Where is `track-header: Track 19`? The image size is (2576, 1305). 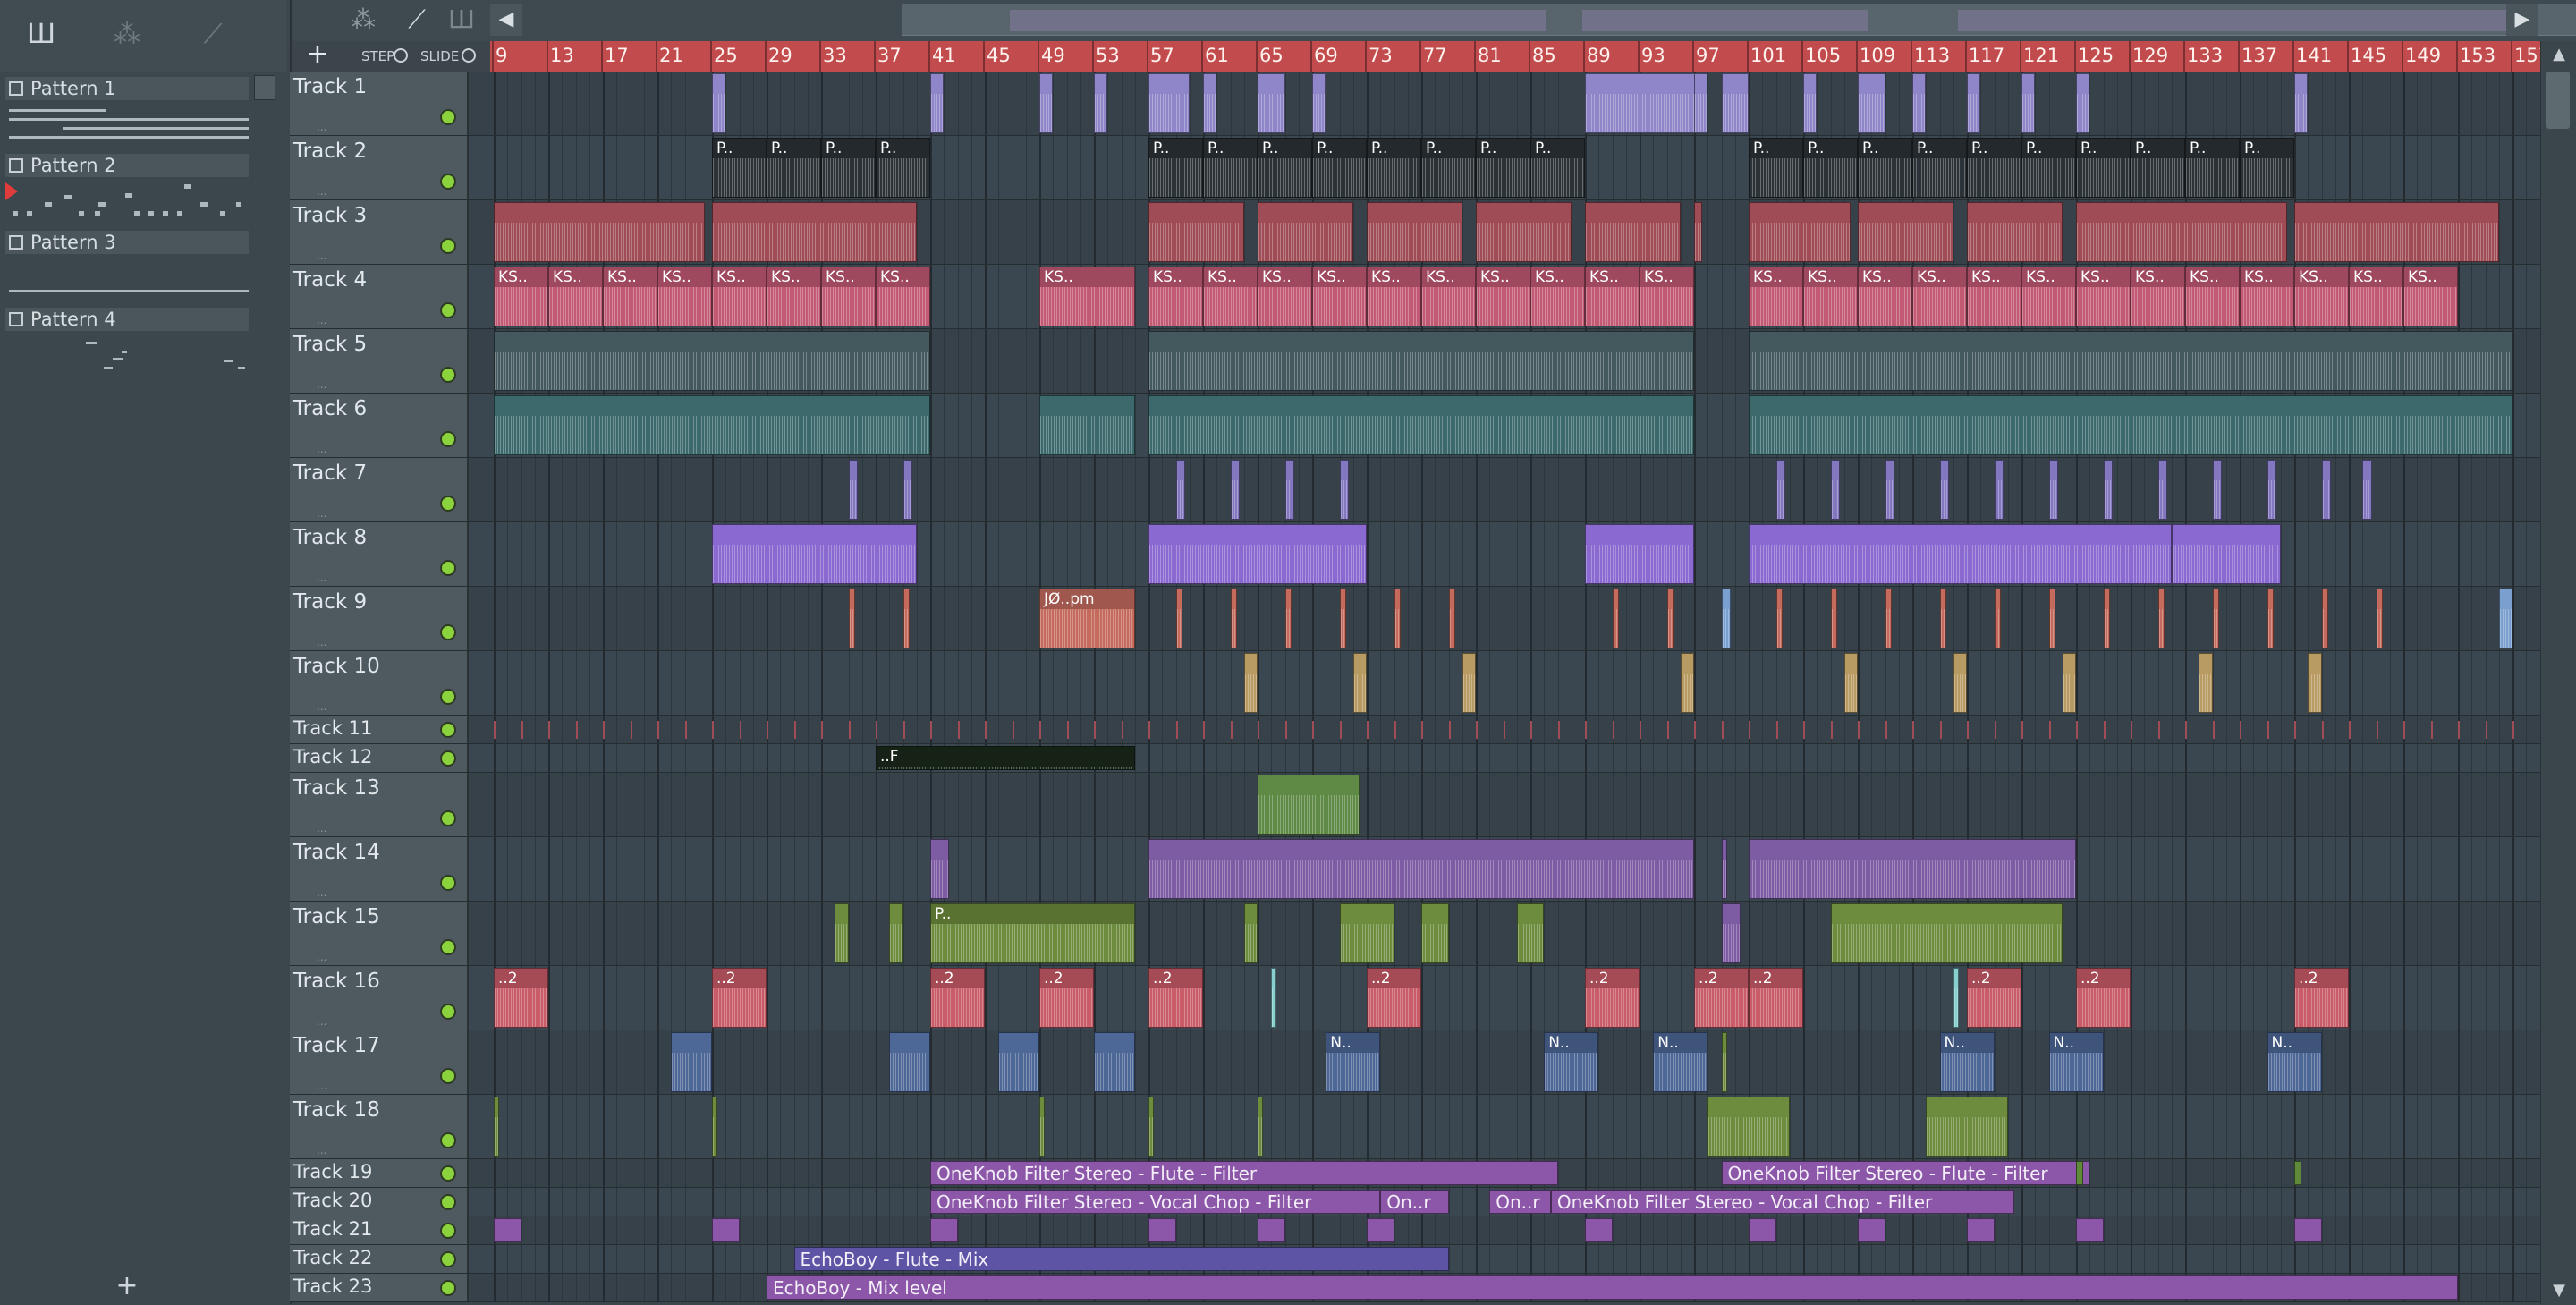 track-header: Track 19 is located at coordinates (379, 1173).